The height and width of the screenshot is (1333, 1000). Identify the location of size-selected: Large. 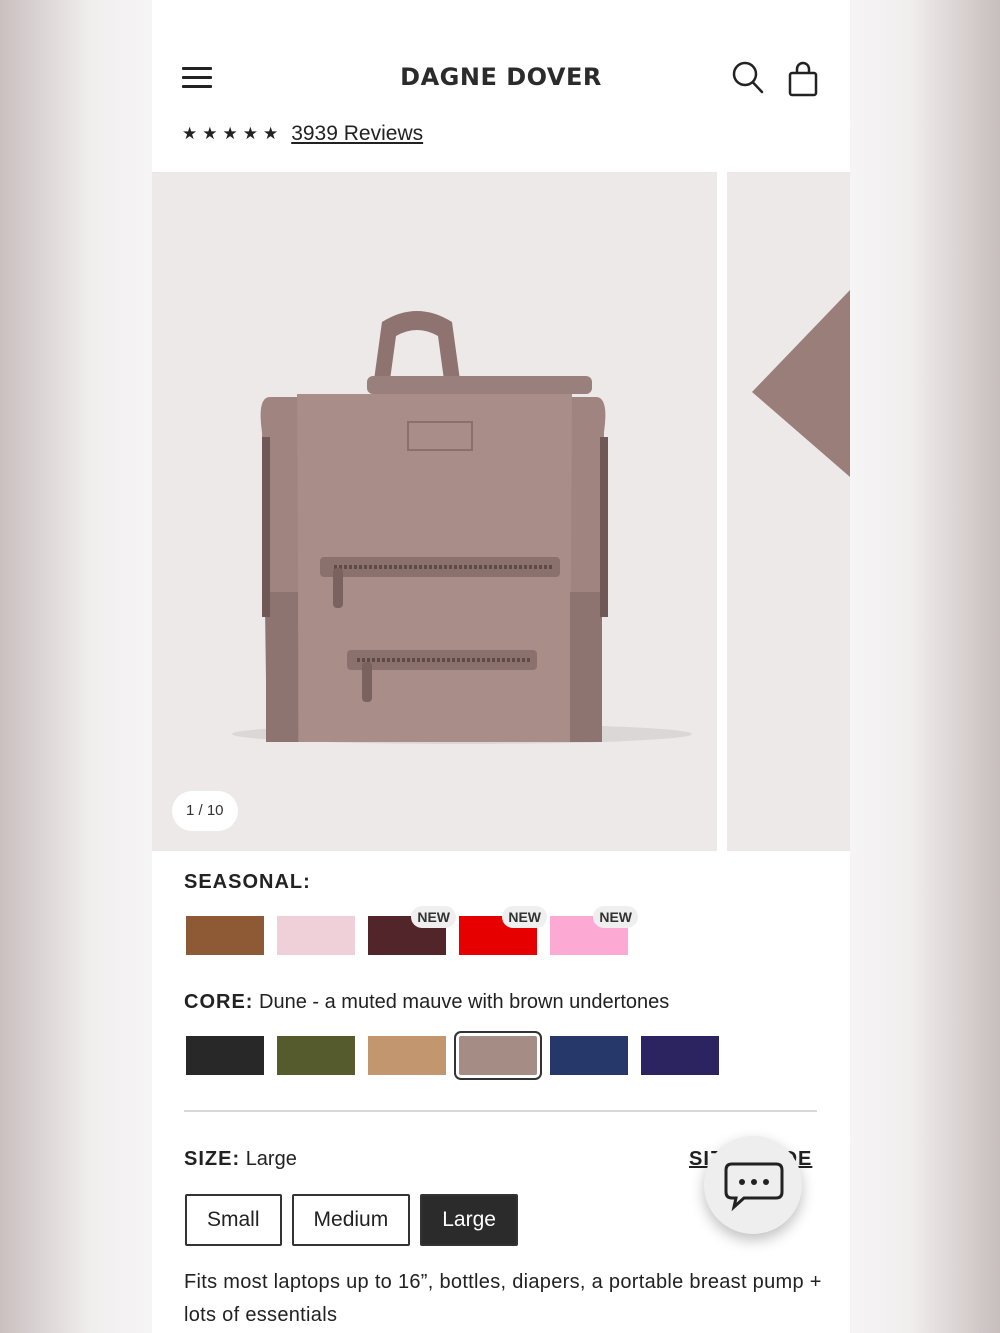
(271, 1159).